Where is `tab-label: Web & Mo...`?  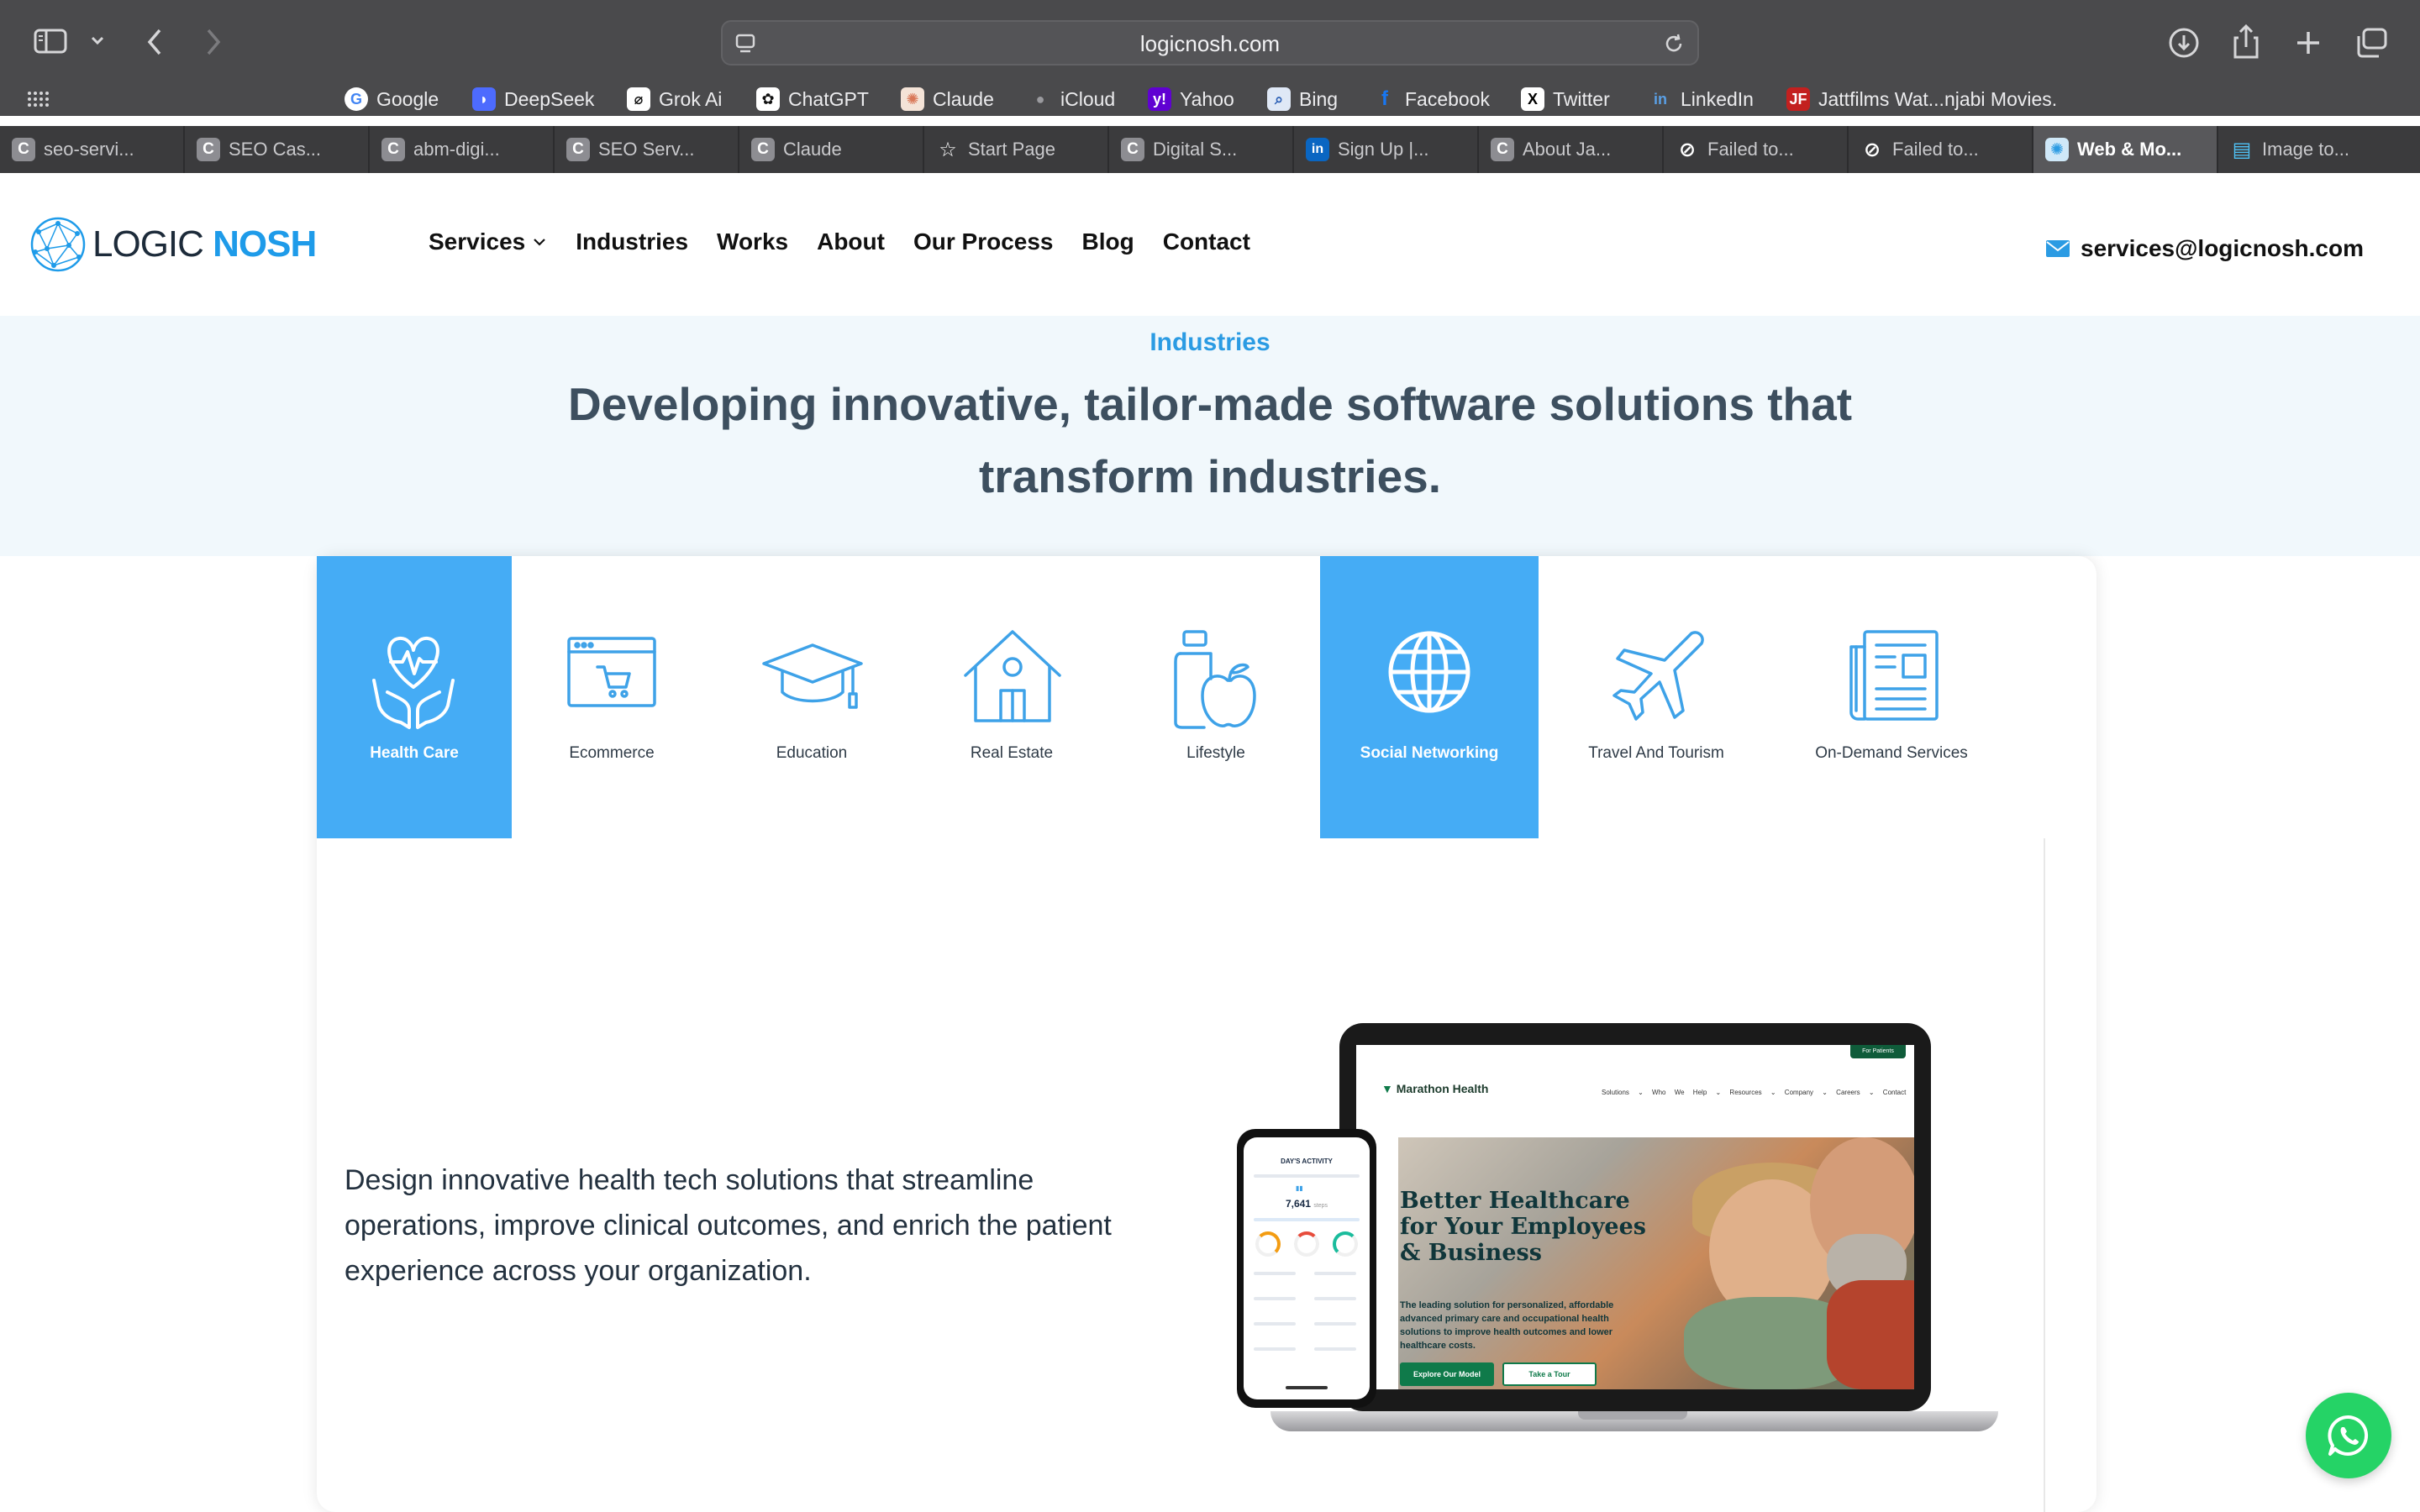
tab-label: Web & Mo... is located at coordinates (2129, 149).